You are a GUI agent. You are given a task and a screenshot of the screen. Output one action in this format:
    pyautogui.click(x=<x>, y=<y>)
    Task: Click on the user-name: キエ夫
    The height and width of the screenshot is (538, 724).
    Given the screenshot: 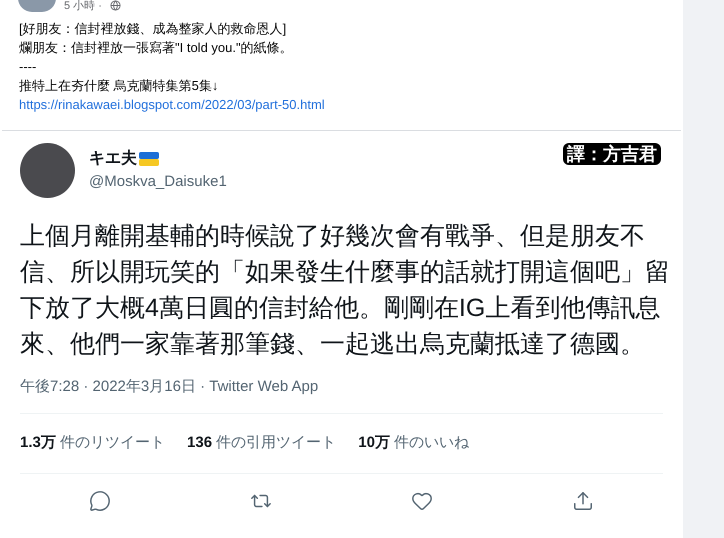 What is the action you would take?
    pyautogui.click(x=113, y=159)
    